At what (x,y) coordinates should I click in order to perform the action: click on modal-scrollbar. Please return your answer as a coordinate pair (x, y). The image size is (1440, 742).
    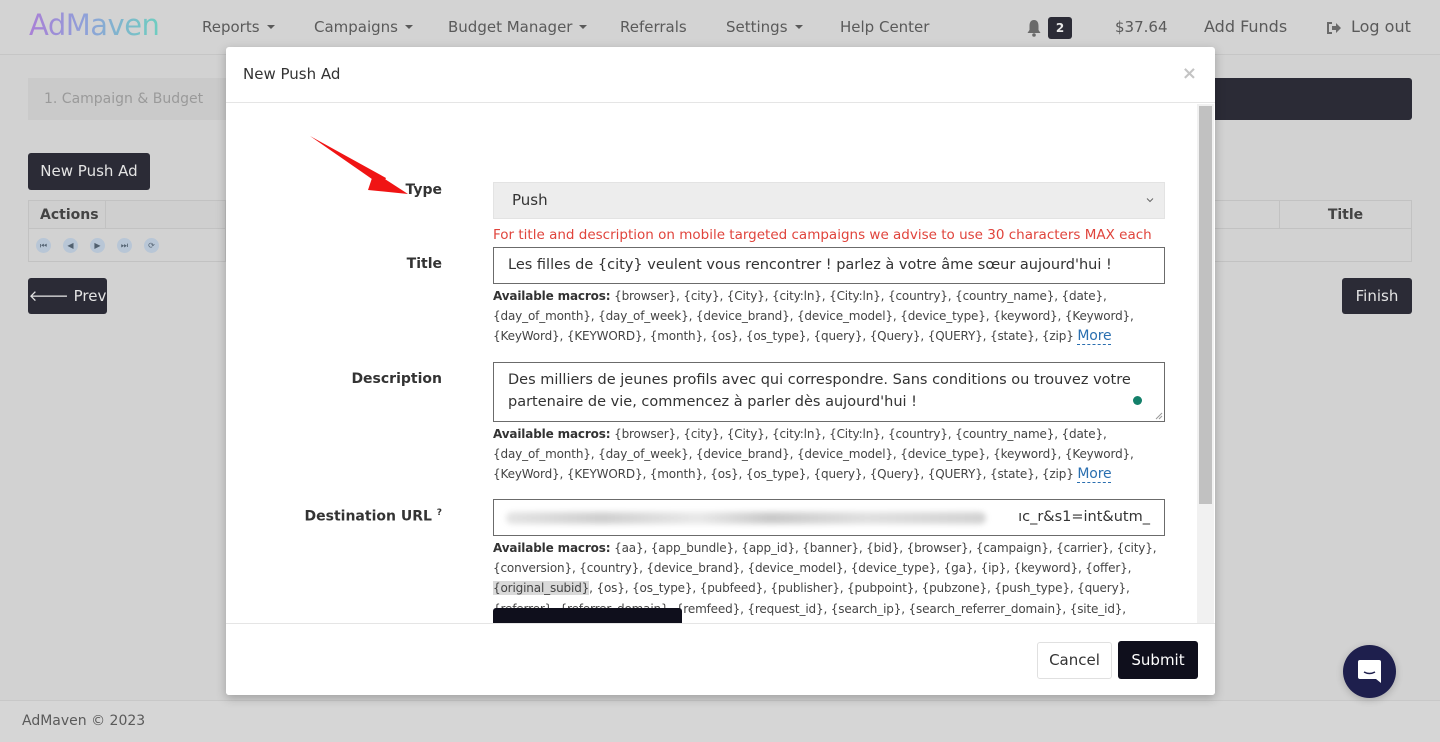
    Looking at the image, I should click on (1205, 363).